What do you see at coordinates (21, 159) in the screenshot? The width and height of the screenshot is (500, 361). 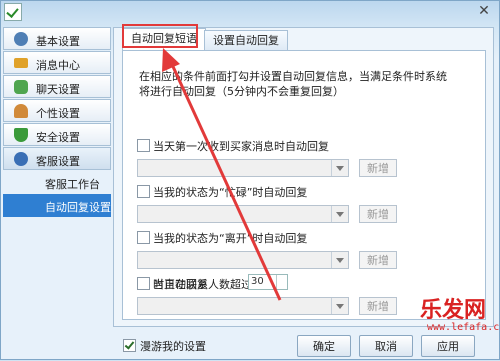 I see `headset-icon` at bounding box center [21, 159].